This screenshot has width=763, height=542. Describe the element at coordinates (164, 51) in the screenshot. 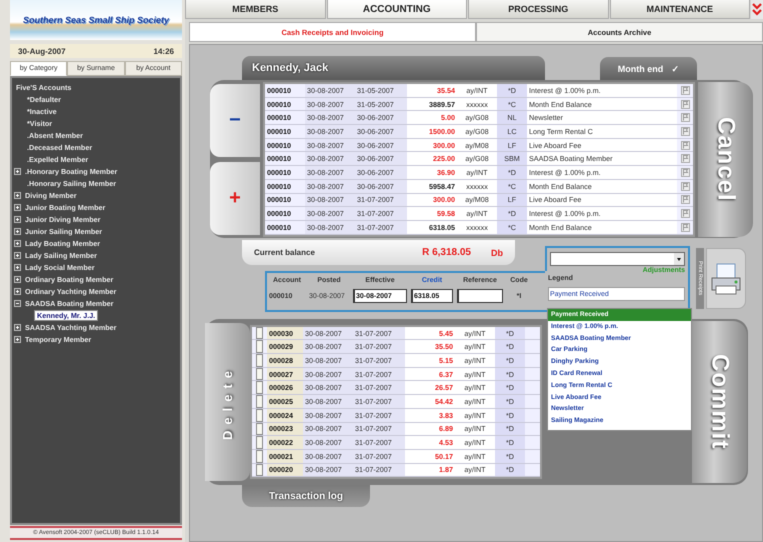

I see `time-text: 14:26` at that location.